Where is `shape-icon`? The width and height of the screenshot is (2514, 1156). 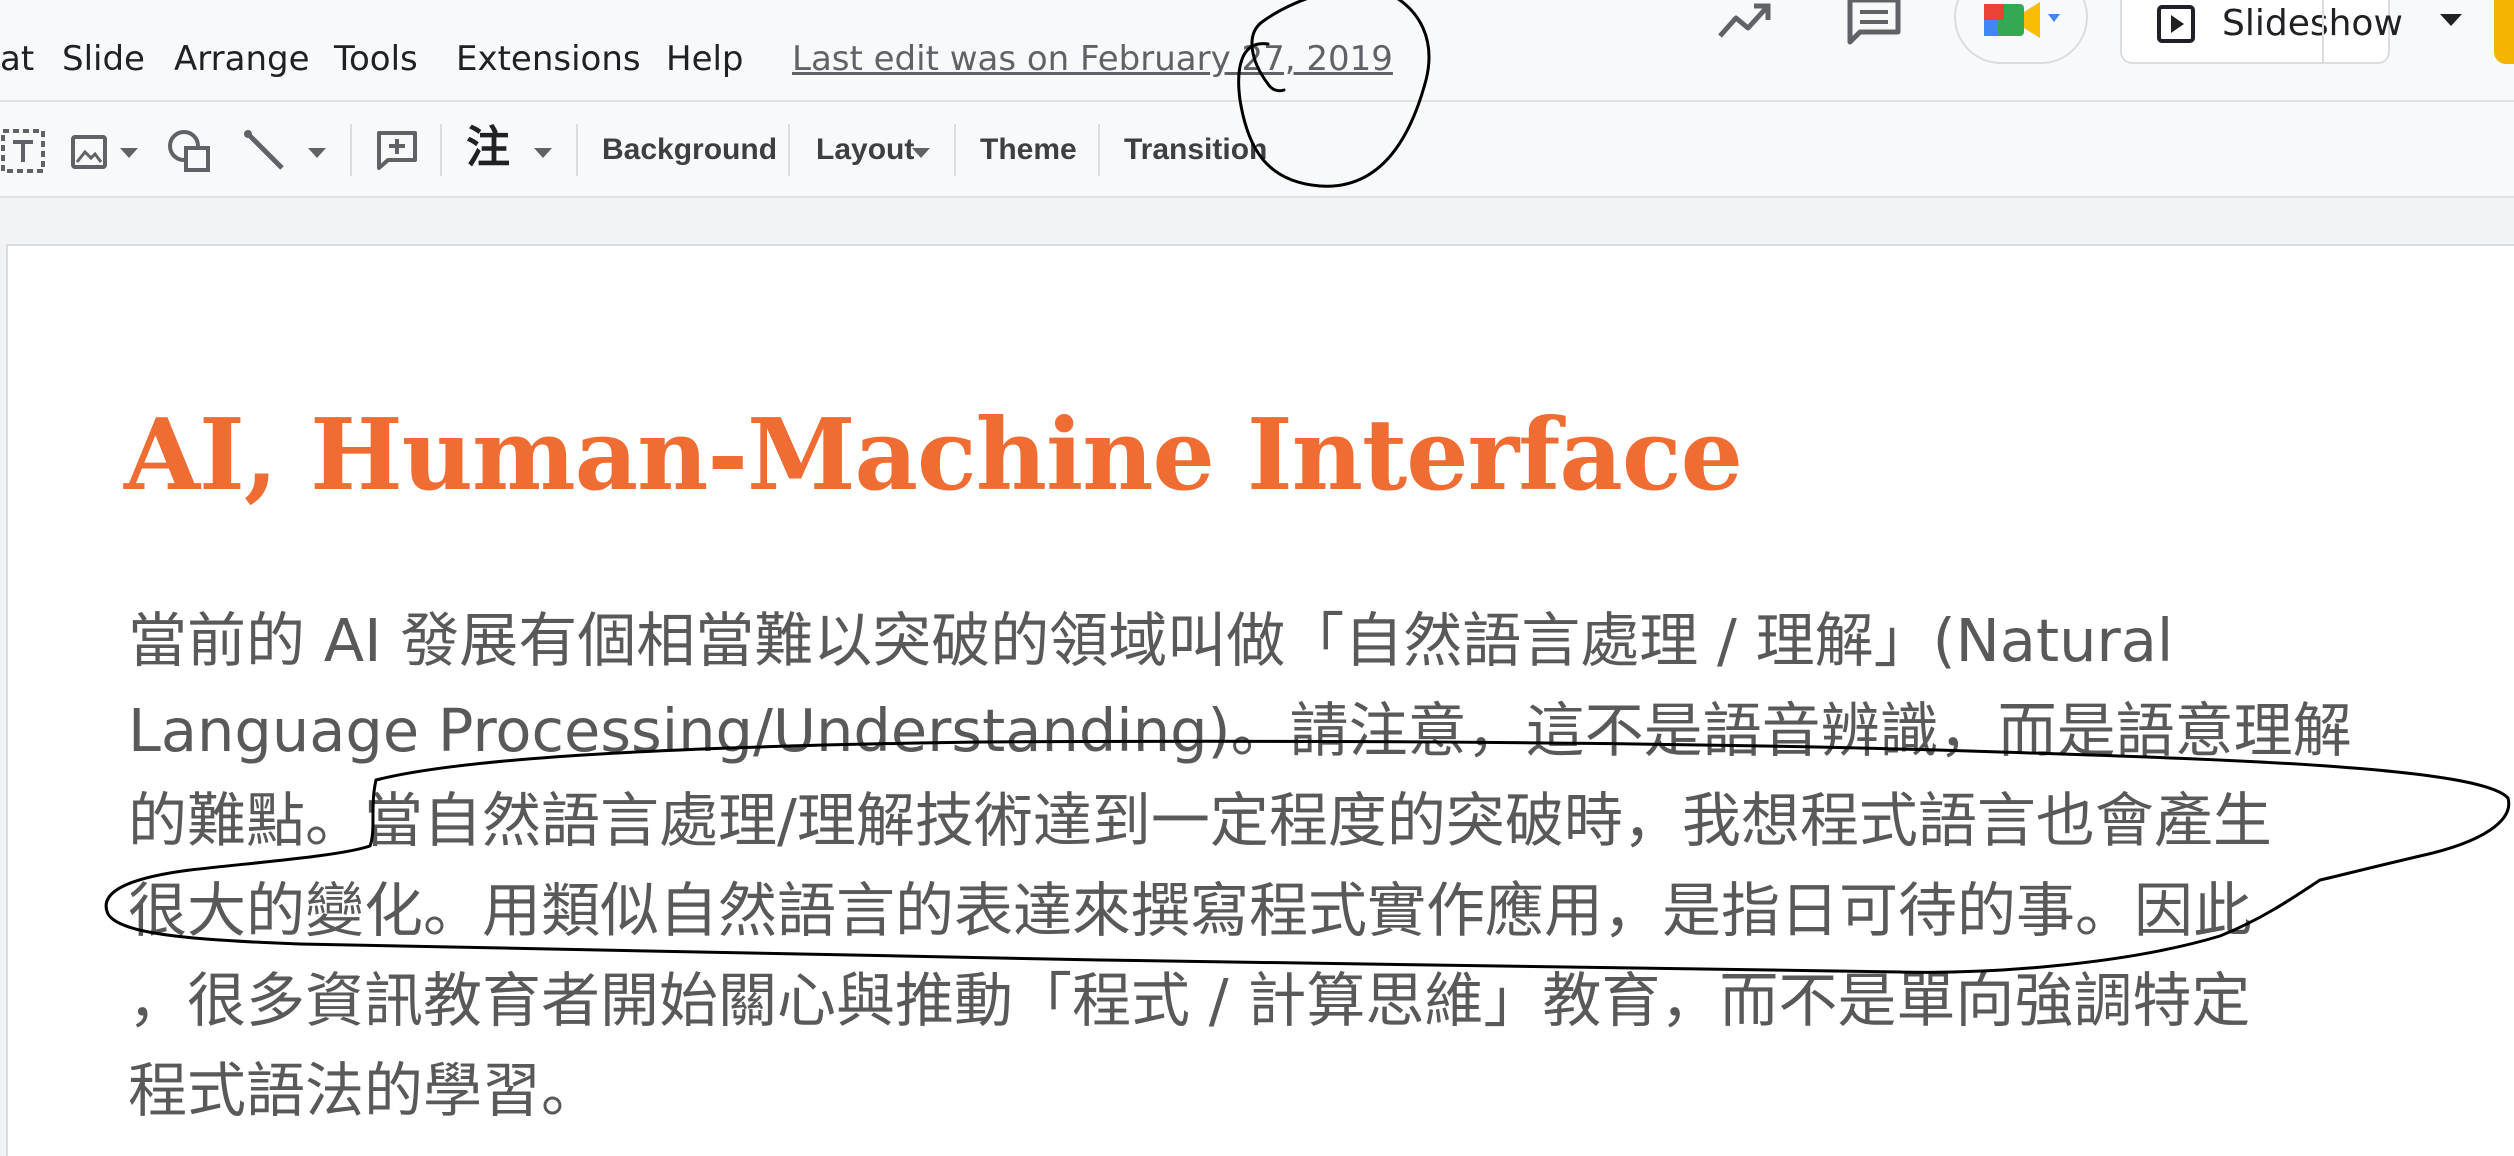 shape-icon is located at coordinates (189, 151).